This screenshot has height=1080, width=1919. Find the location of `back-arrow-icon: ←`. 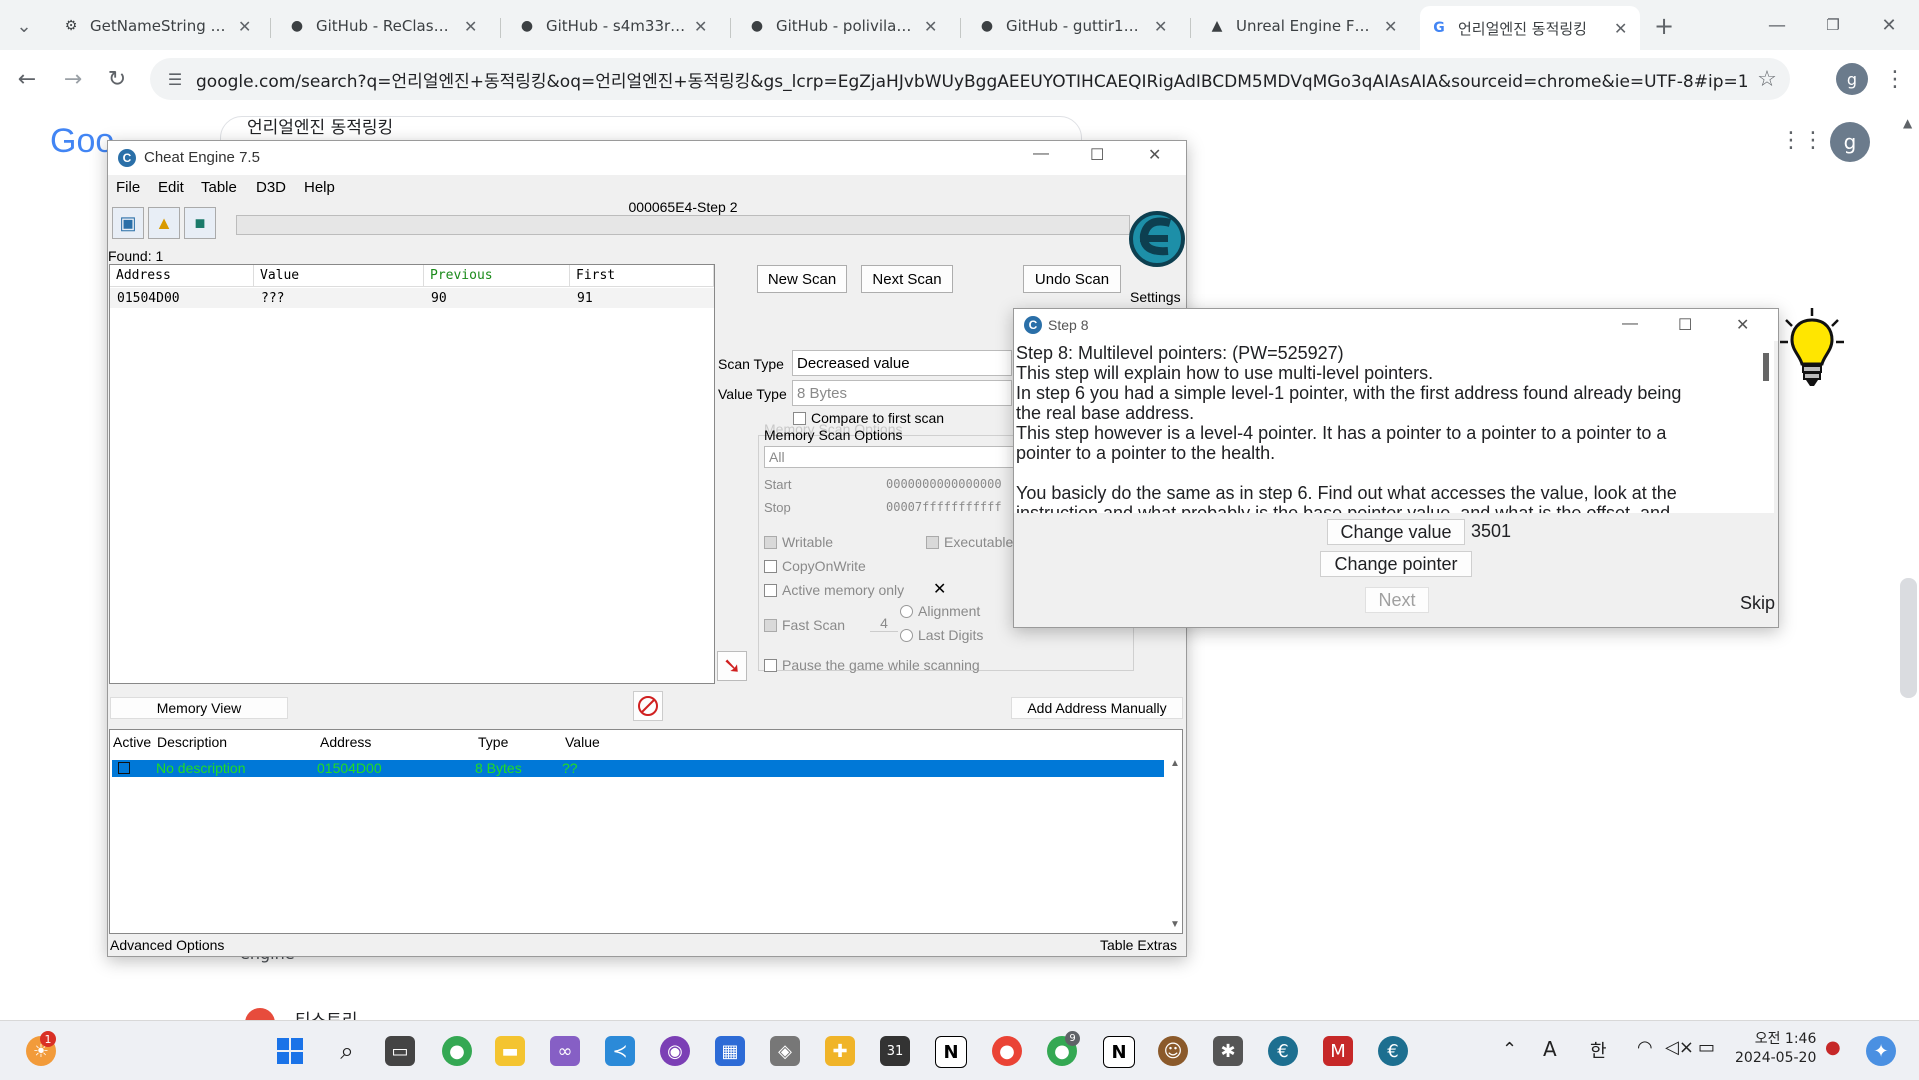

back-arrow-icon: ← is located at coordinates (27, 79).